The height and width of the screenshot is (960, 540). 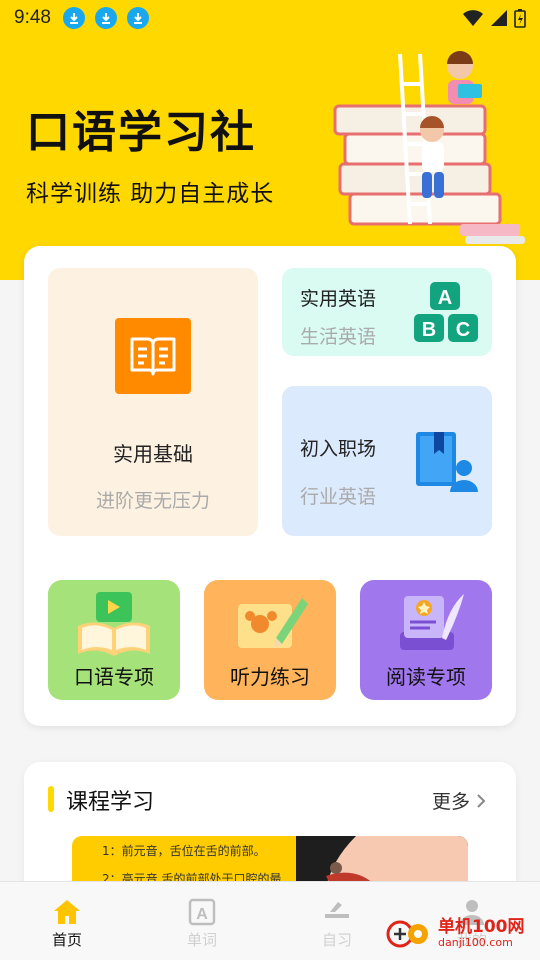 What do you see at coordinates (337, 913) in the screenshot?
I see `study-desk-icon` at bounding box center [337, 913].